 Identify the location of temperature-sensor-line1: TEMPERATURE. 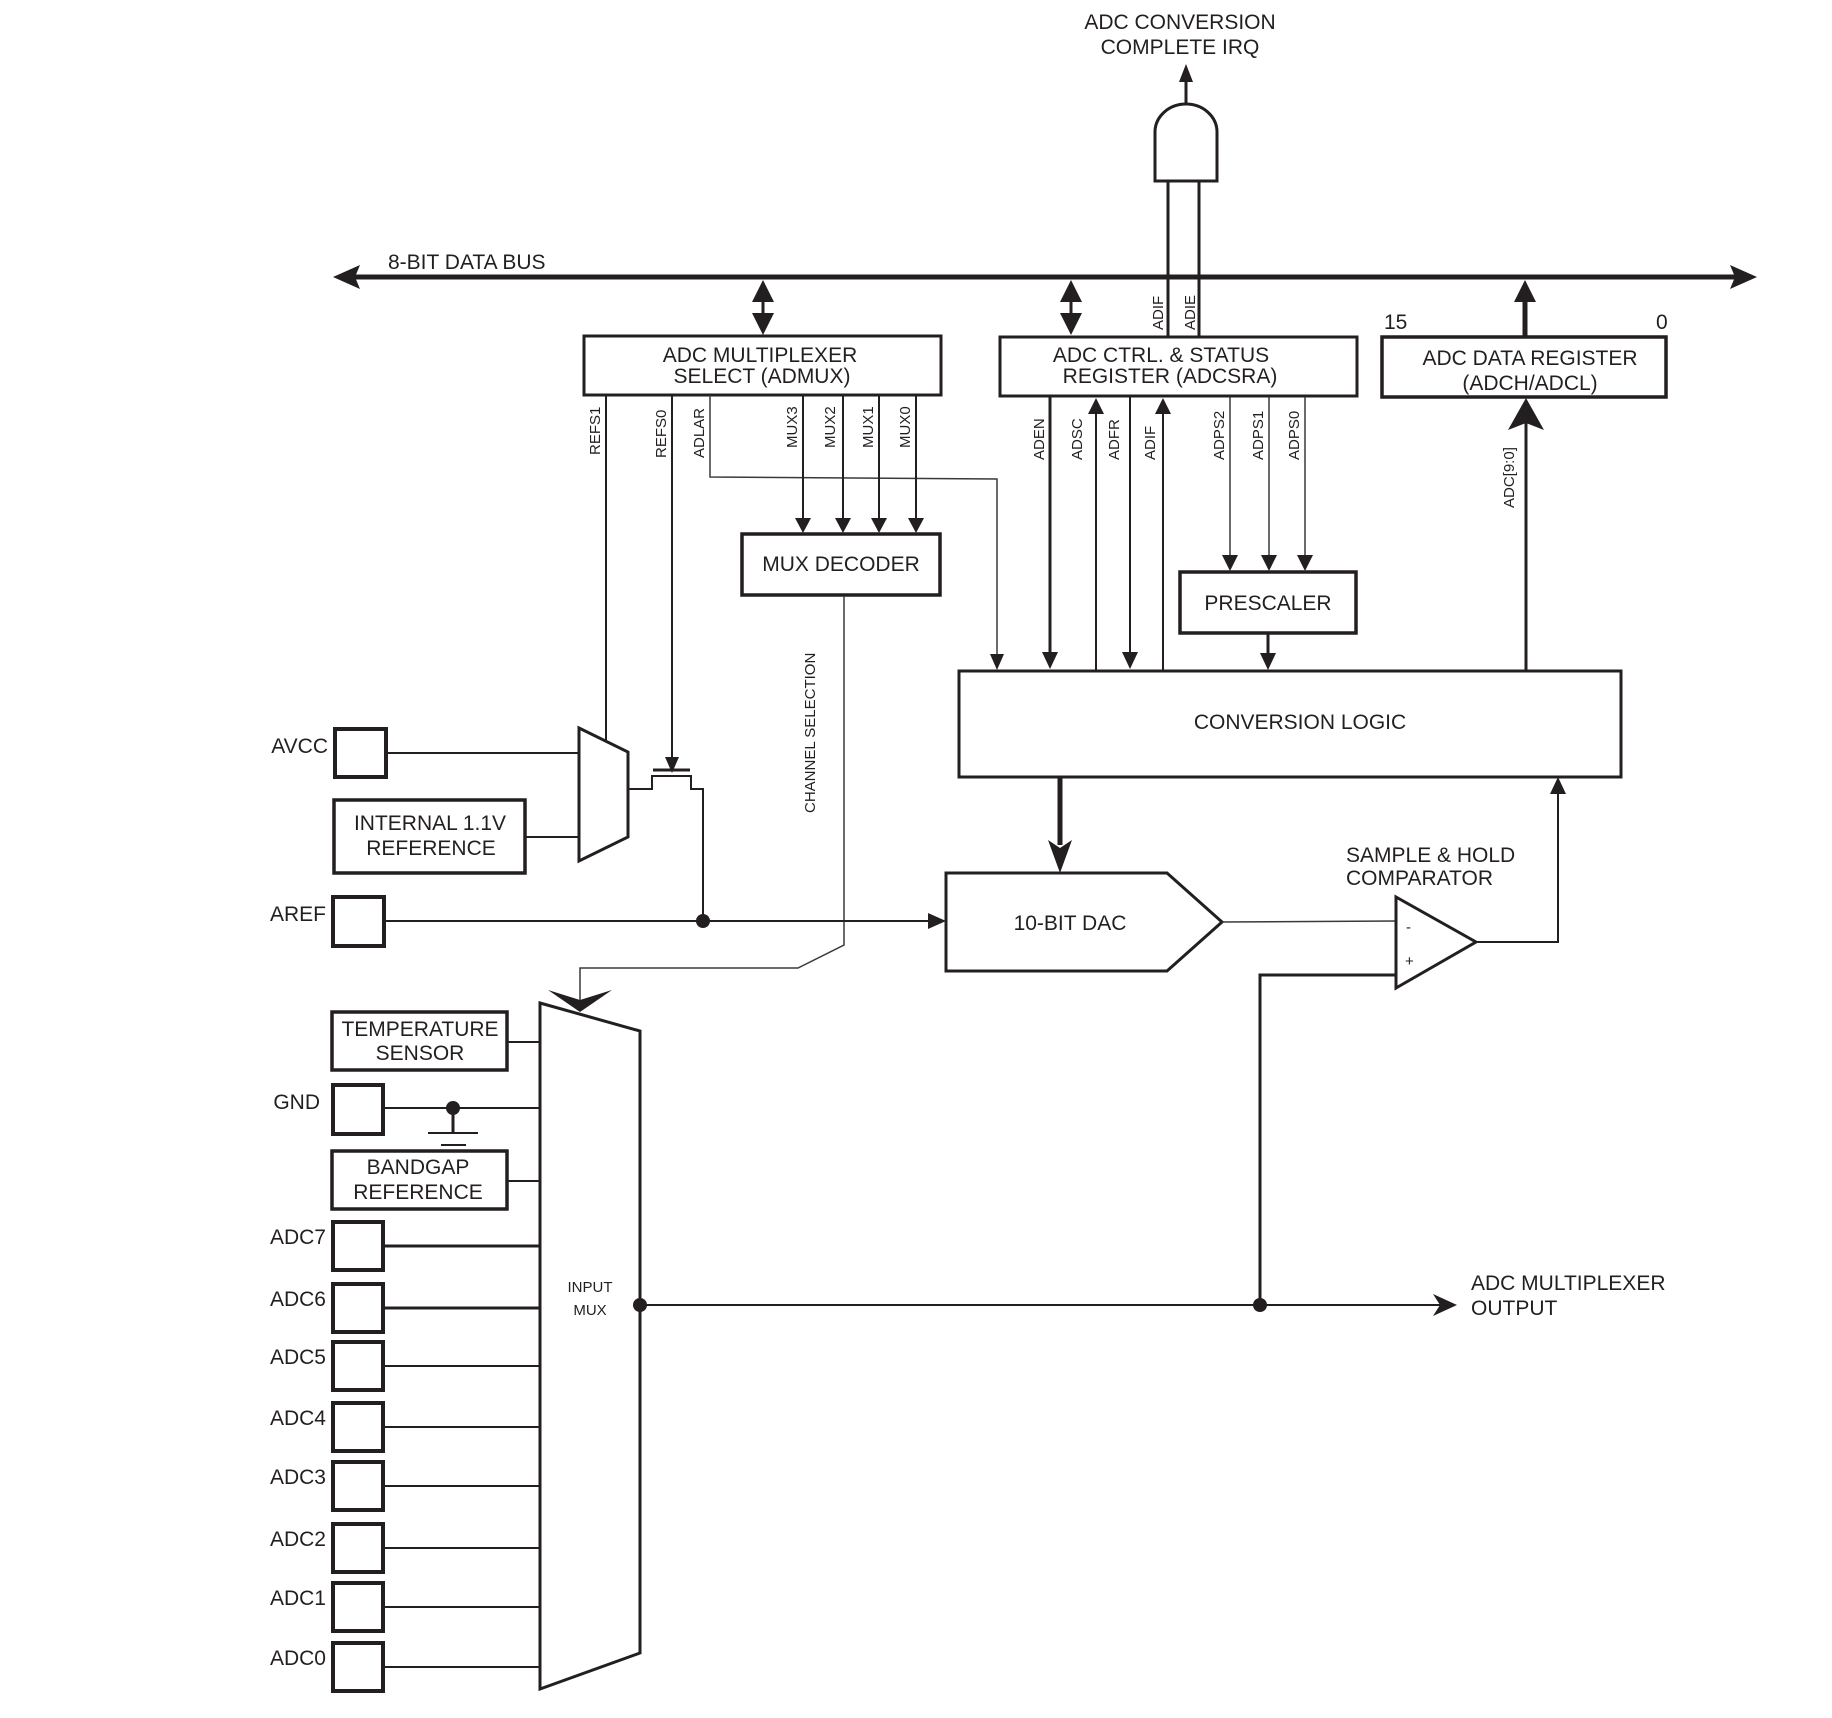
(419, 1029).